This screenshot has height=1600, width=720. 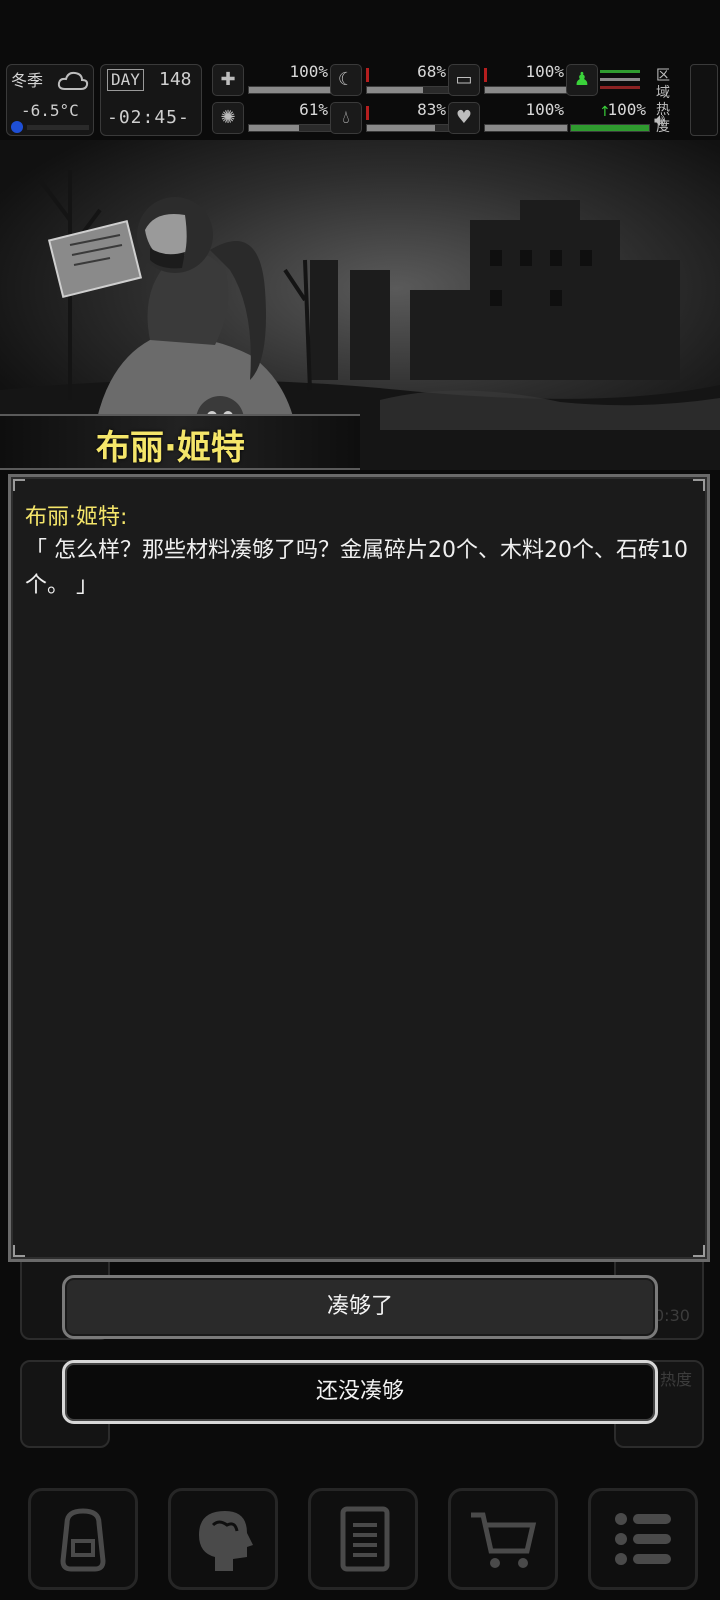 What do you see at coordinates (672, 99) in the screenshot?
I see `region-heat-panel: 区域热度 🔊︎` at bounding box center [672, 99].